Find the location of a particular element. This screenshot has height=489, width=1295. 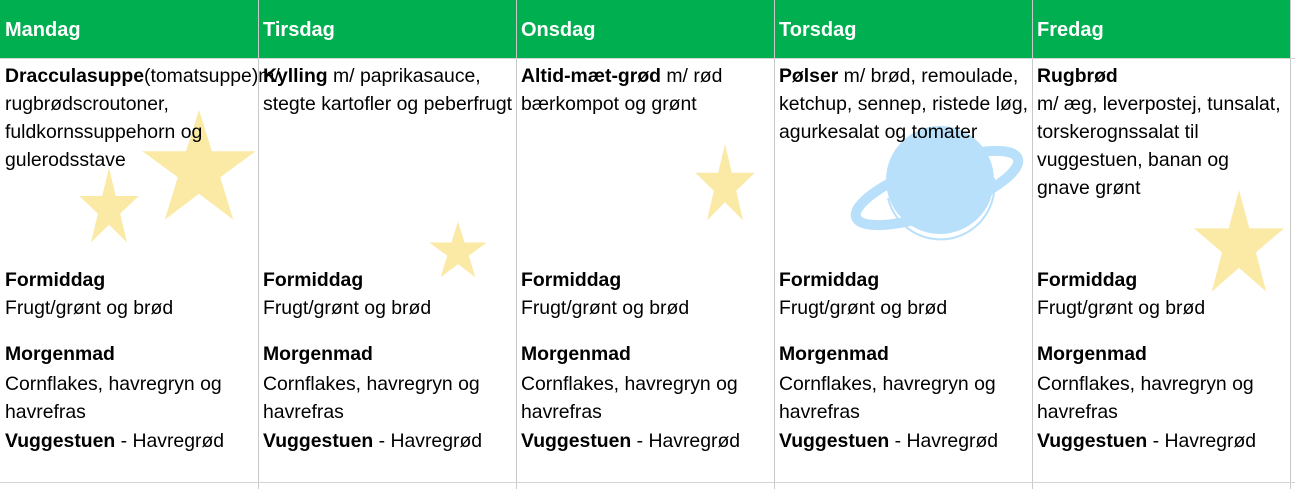

day-header-monday: Mandag is located at coordinates (43, 30).